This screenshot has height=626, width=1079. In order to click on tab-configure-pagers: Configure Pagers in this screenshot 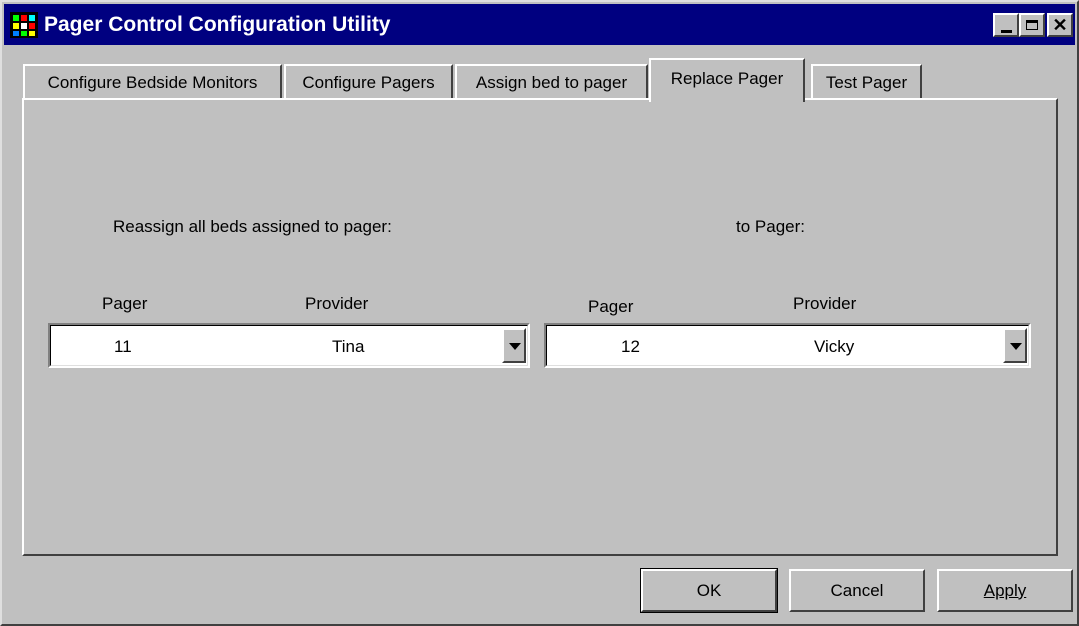, I will do `click(368, 82)`.